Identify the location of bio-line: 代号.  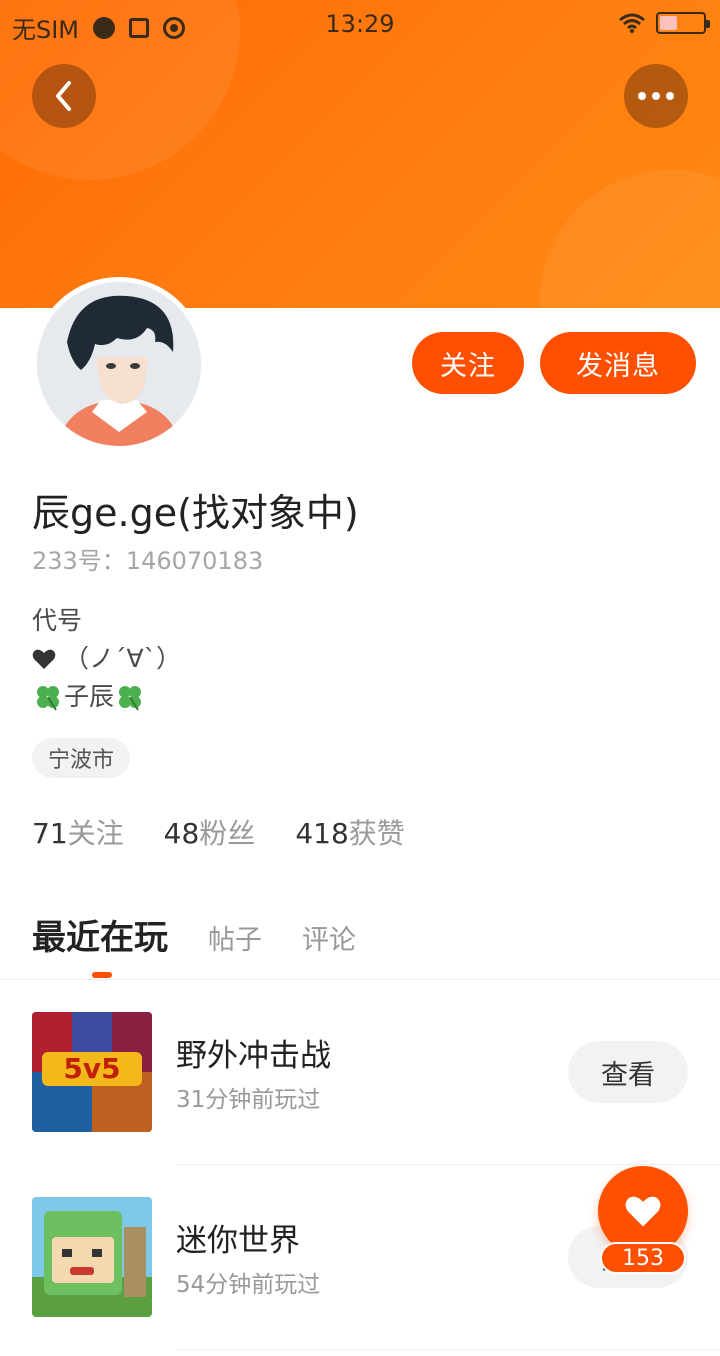
(106, 621).